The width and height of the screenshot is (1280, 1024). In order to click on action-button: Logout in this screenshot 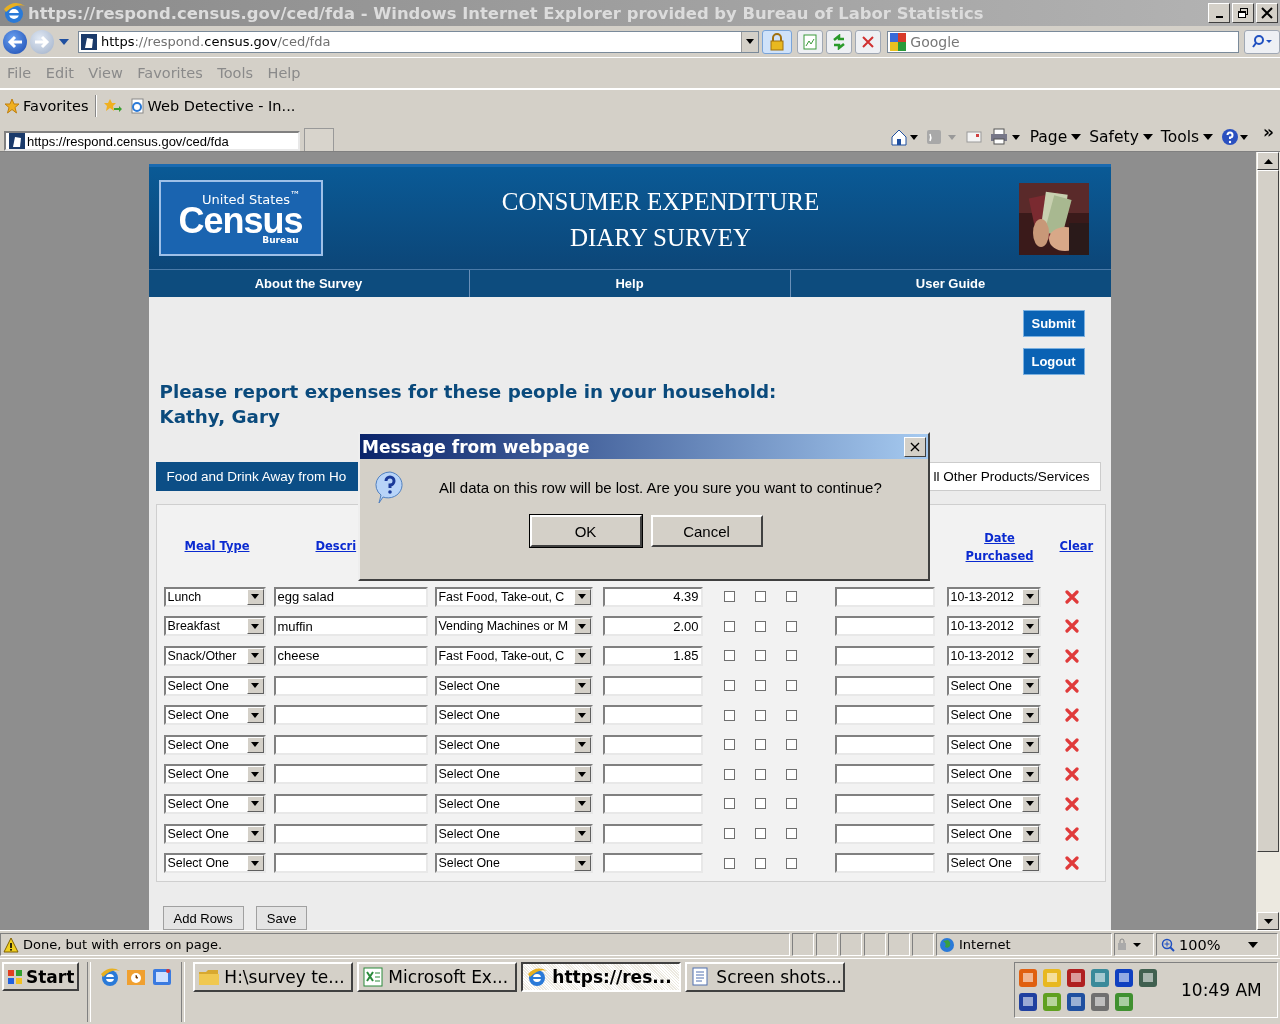, I will do `click(1053, 361)`.